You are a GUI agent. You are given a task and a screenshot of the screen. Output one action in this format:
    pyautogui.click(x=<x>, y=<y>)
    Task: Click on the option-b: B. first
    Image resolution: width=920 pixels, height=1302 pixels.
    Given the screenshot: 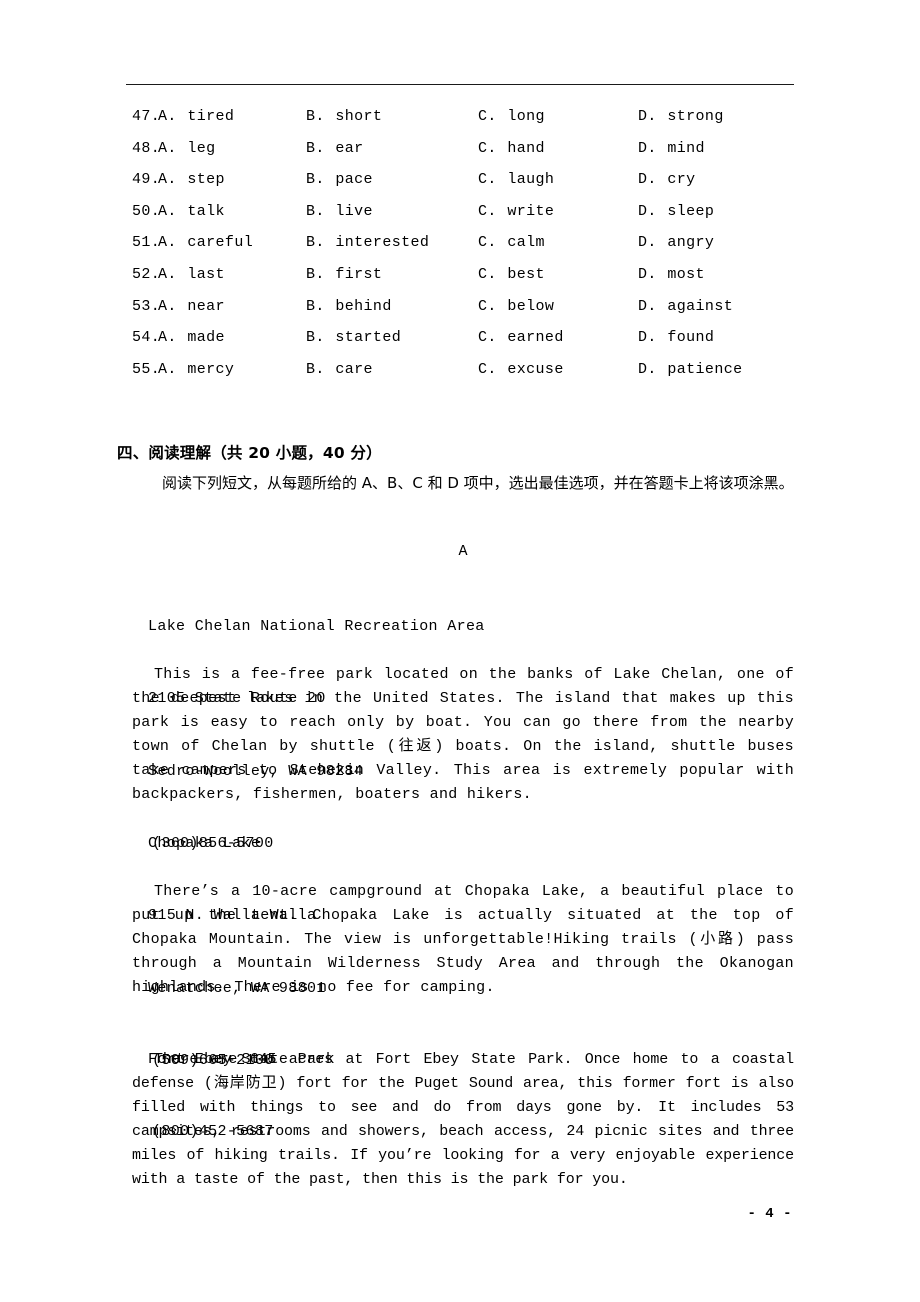 What is the action you would take?
    pyautogui.click(x=344, y=274)
    